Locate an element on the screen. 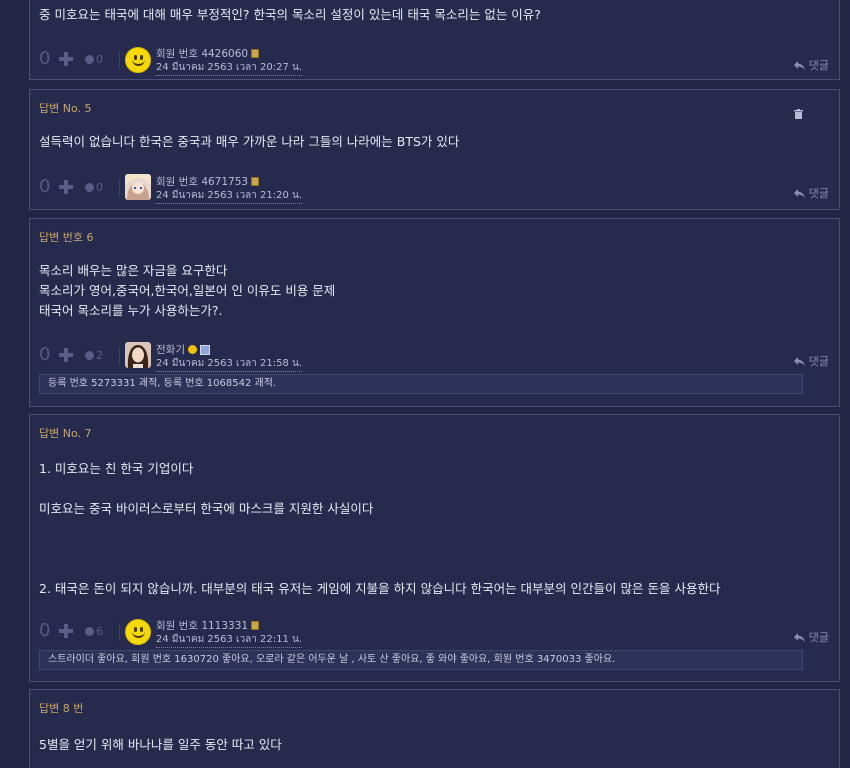 The image size is (850, 768). username: 회원 번호 4426060 is located at coordinates (208, 53).